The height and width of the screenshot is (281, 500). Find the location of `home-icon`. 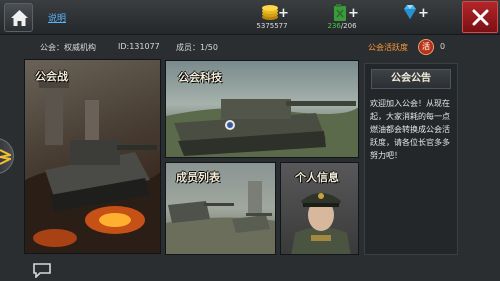

home-icon is located at coordinates (19, 18).